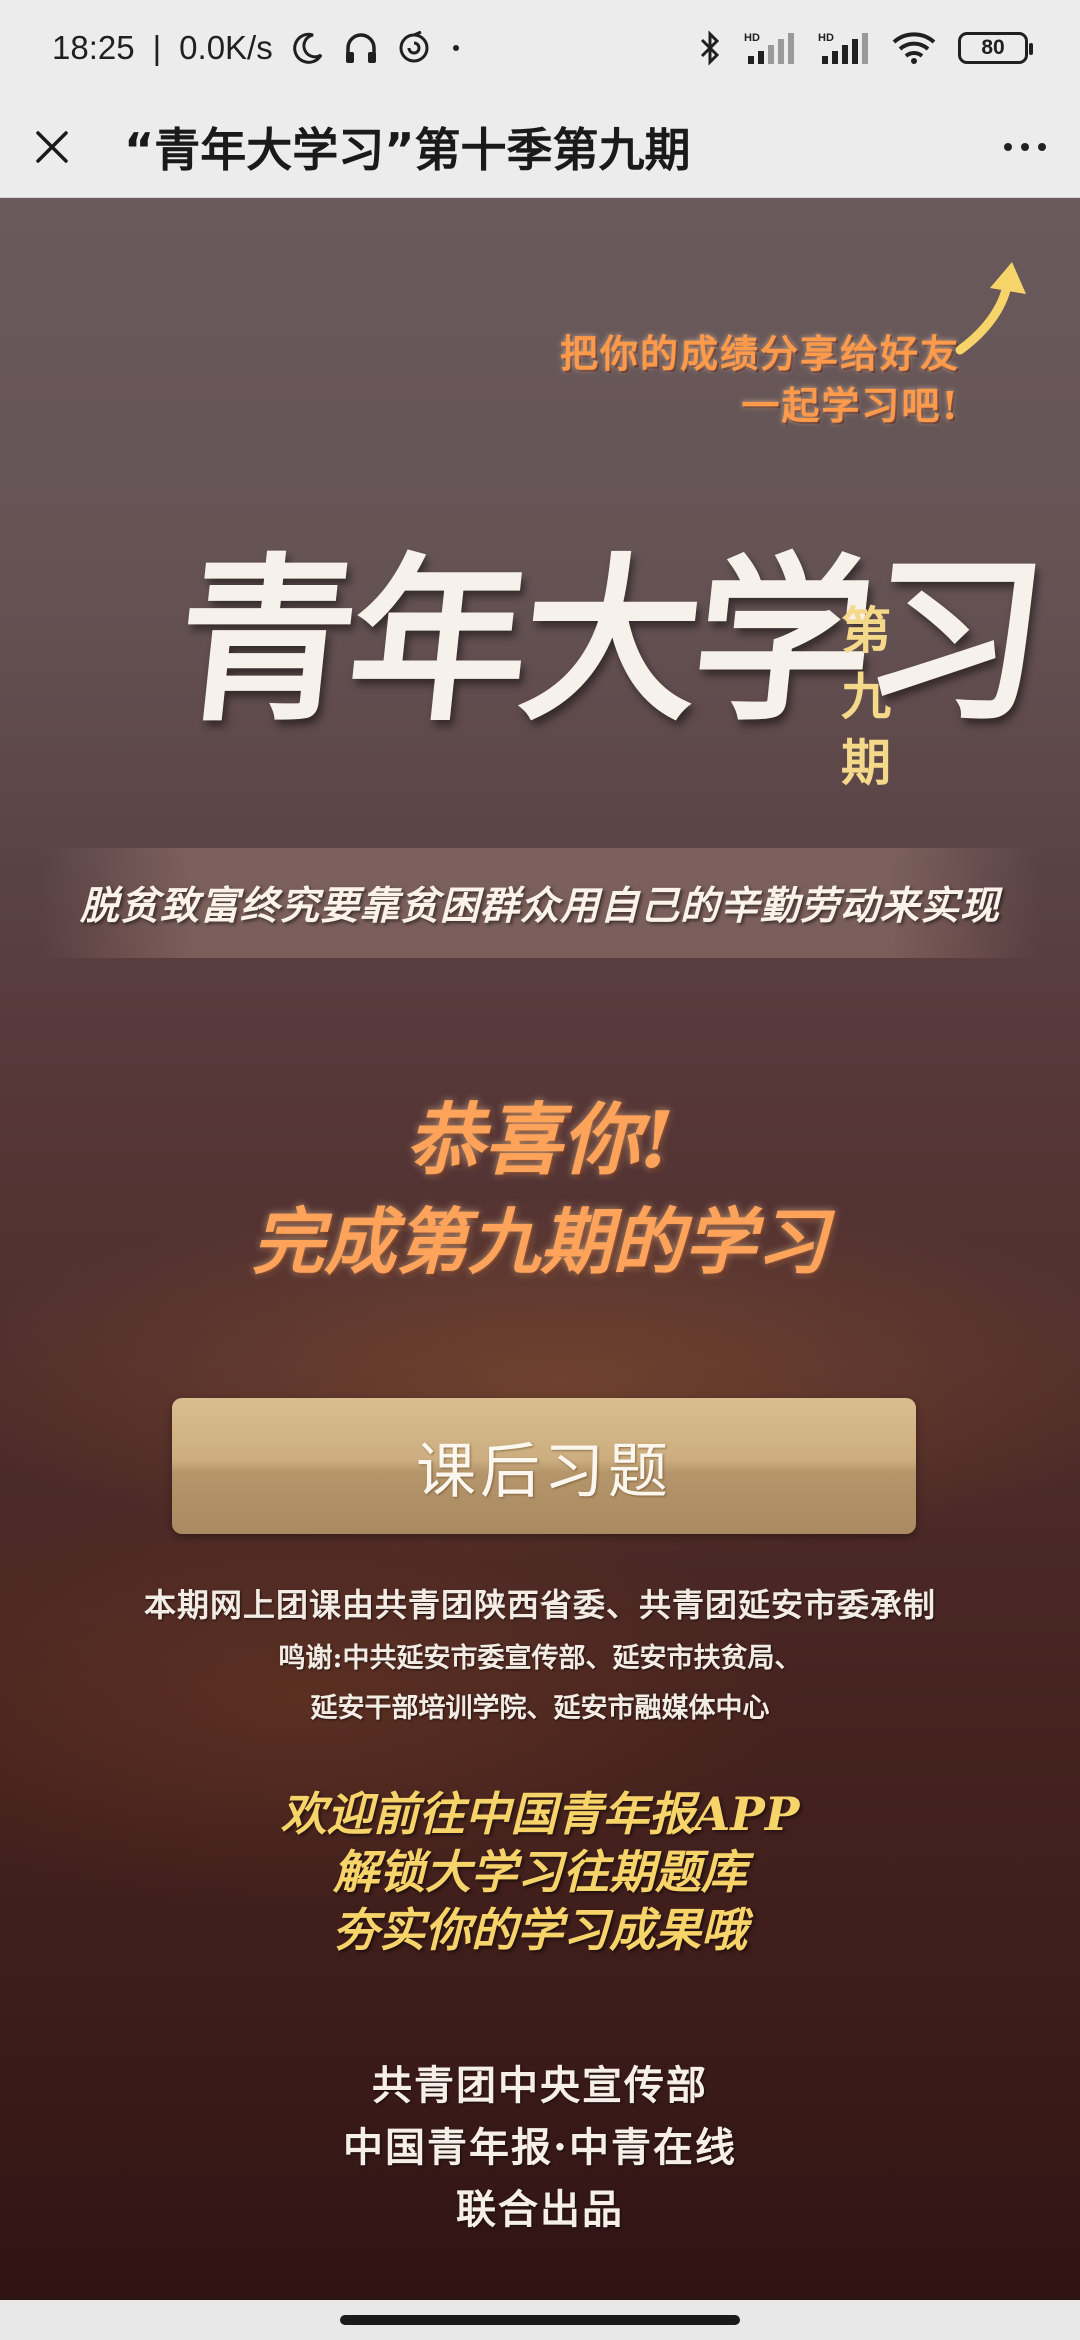  What do you see at coordinates (308, 48) in the screenshot?
I see `moon-icon` at bounding box center [308, 48].